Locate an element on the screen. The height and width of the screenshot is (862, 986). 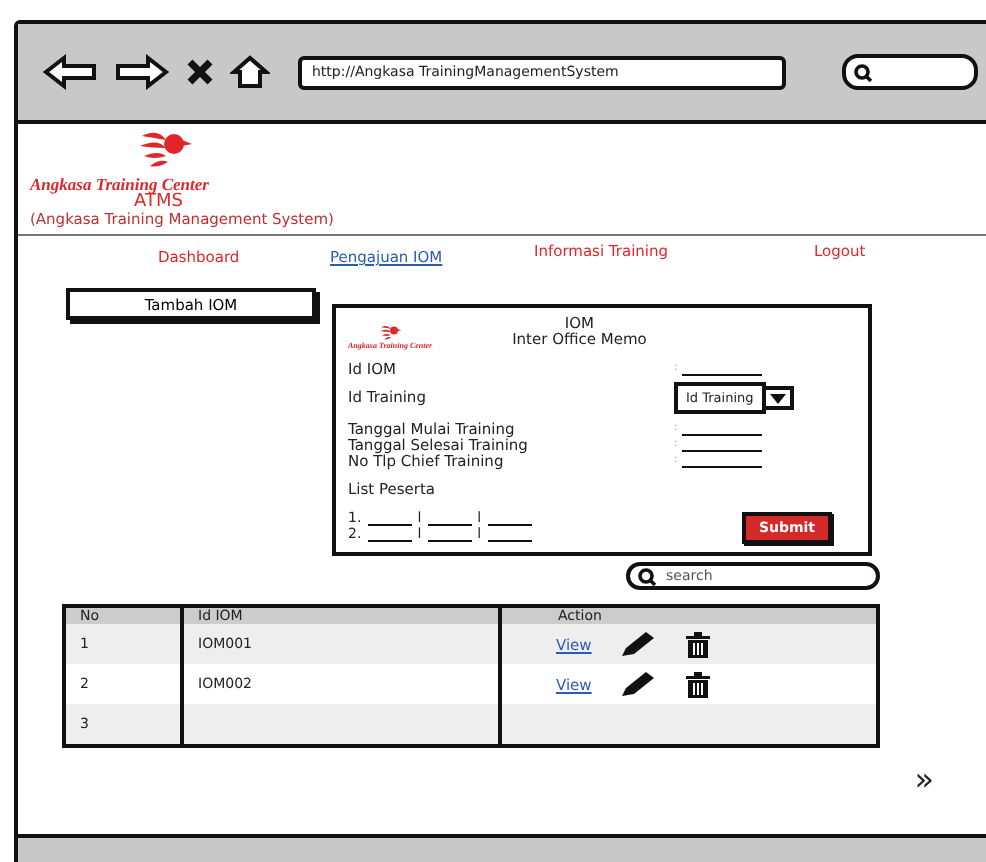
bird-logo-icon is located at coordinates (390, 332).